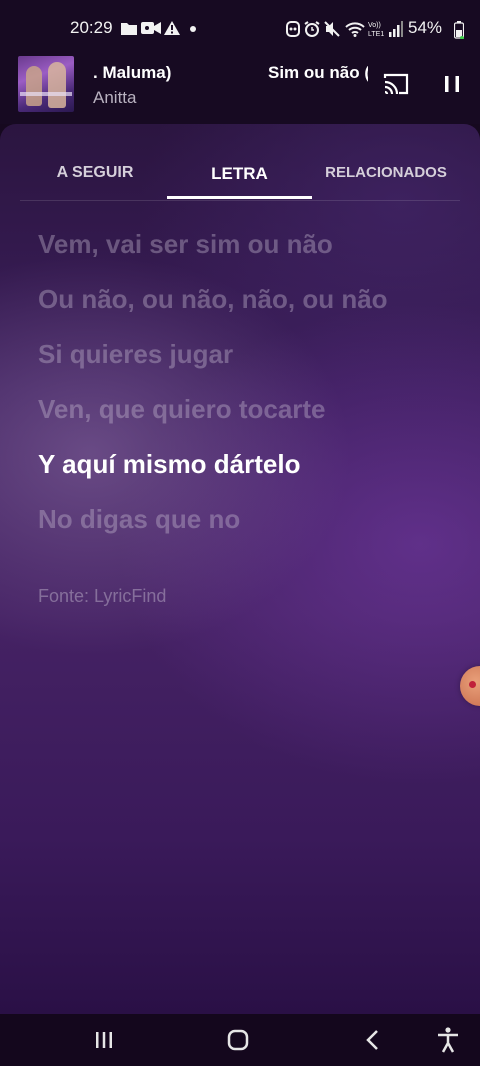  What do you see at coordinates (374, 1040) in the screenshot?
I see `back-icon` at bounding box center [374, 1040].